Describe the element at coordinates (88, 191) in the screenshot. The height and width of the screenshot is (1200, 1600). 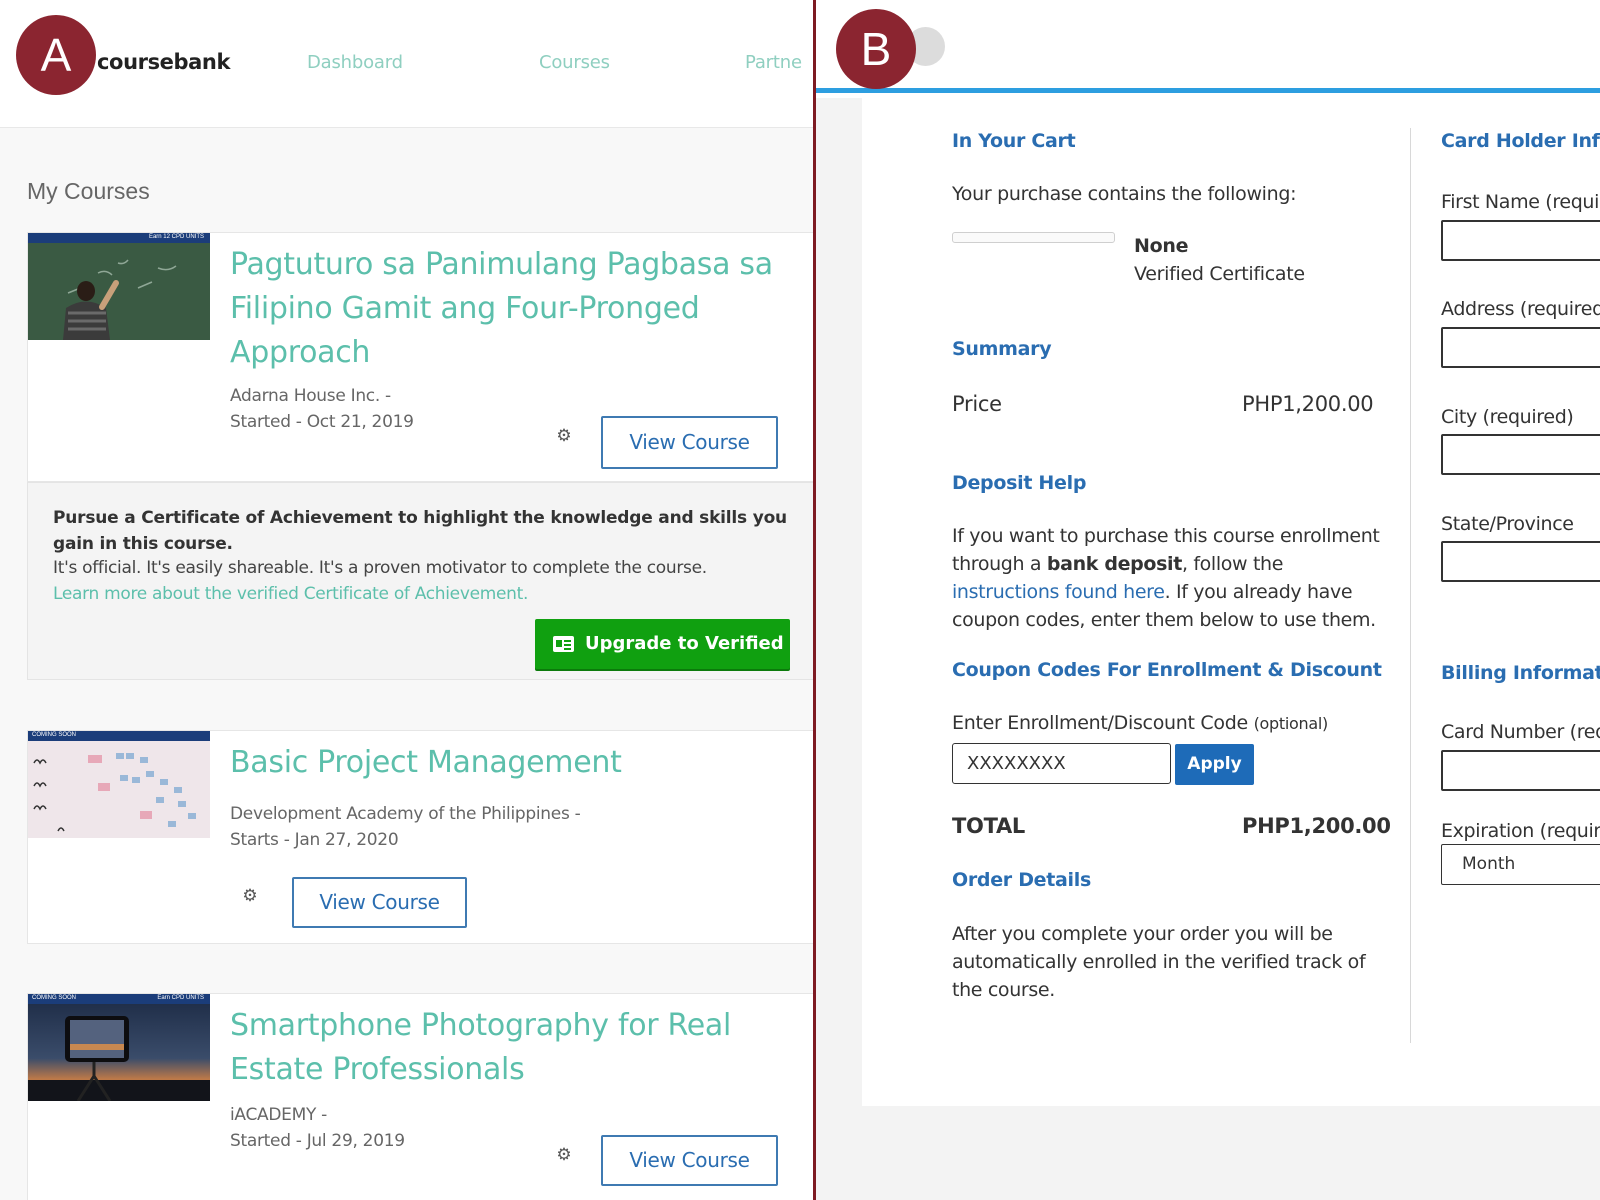
I see `my-courses-heading: My Courses` at that location.